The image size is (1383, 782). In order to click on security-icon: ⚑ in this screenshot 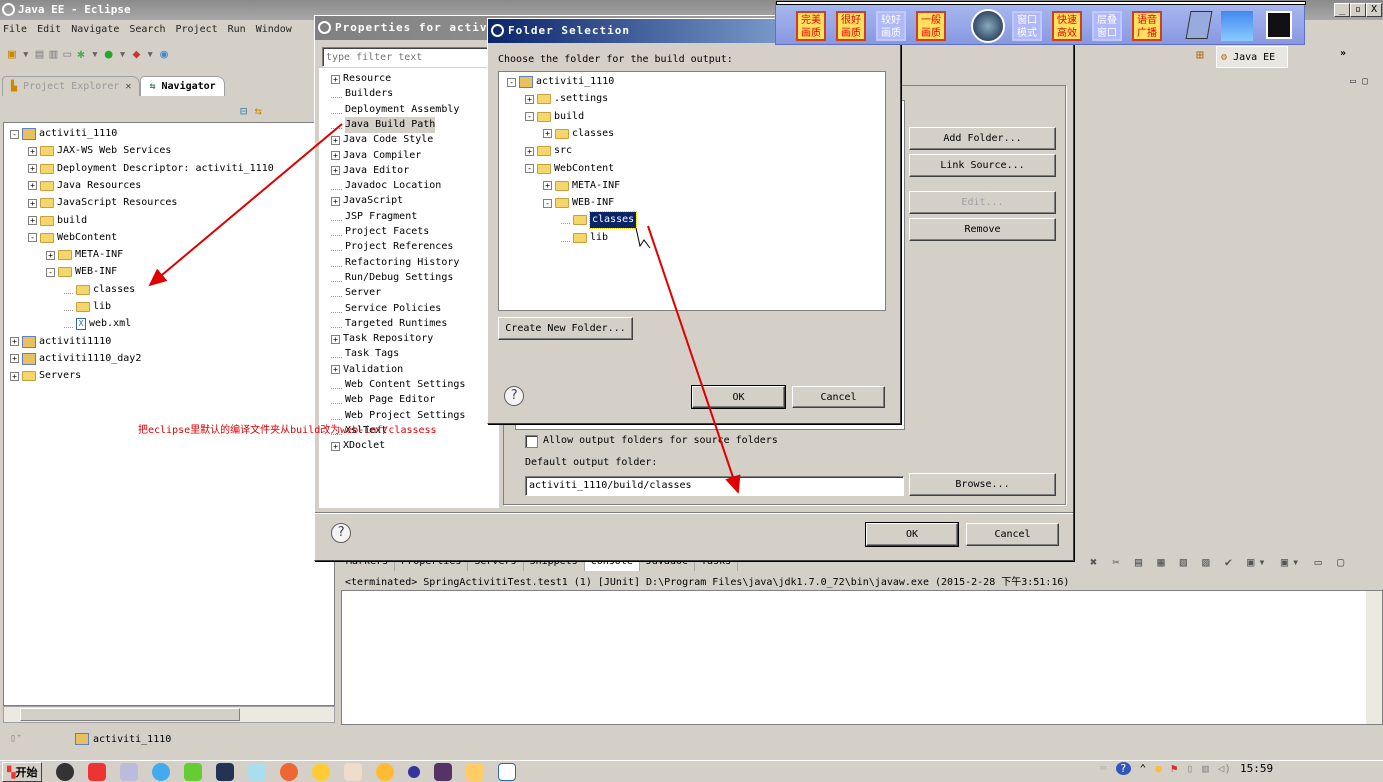, I will do `click(1174, 768)`.